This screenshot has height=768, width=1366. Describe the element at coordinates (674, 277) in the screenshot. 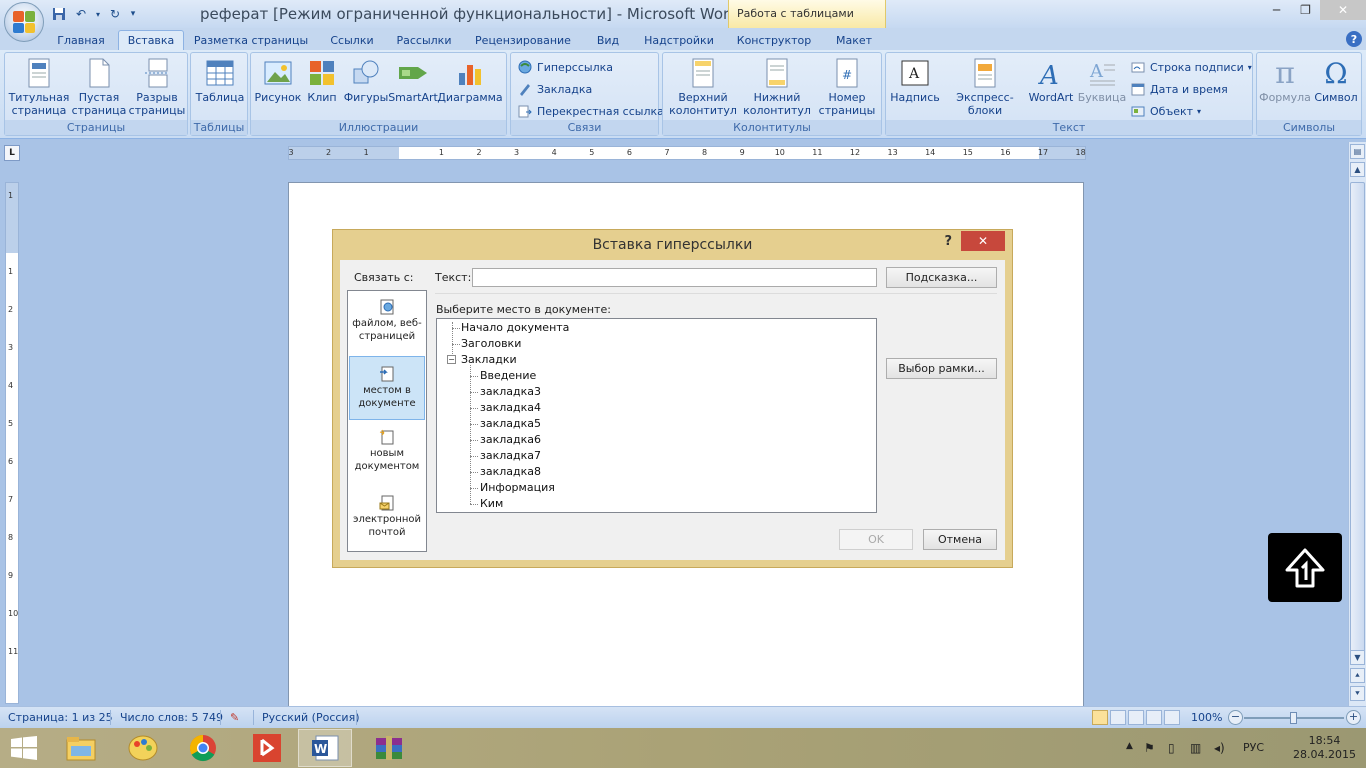

I see `display-text-input` at that location.